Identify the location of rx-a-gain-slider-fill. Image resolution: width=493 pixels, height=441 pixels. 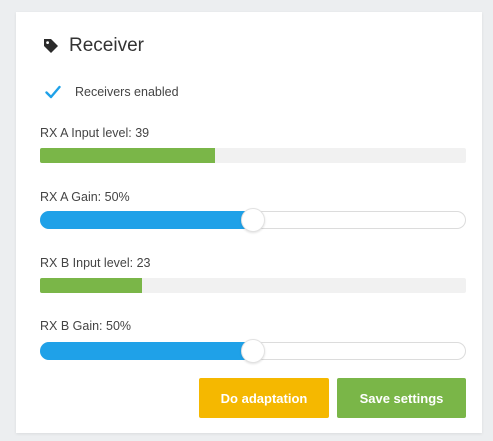
(146, 220).